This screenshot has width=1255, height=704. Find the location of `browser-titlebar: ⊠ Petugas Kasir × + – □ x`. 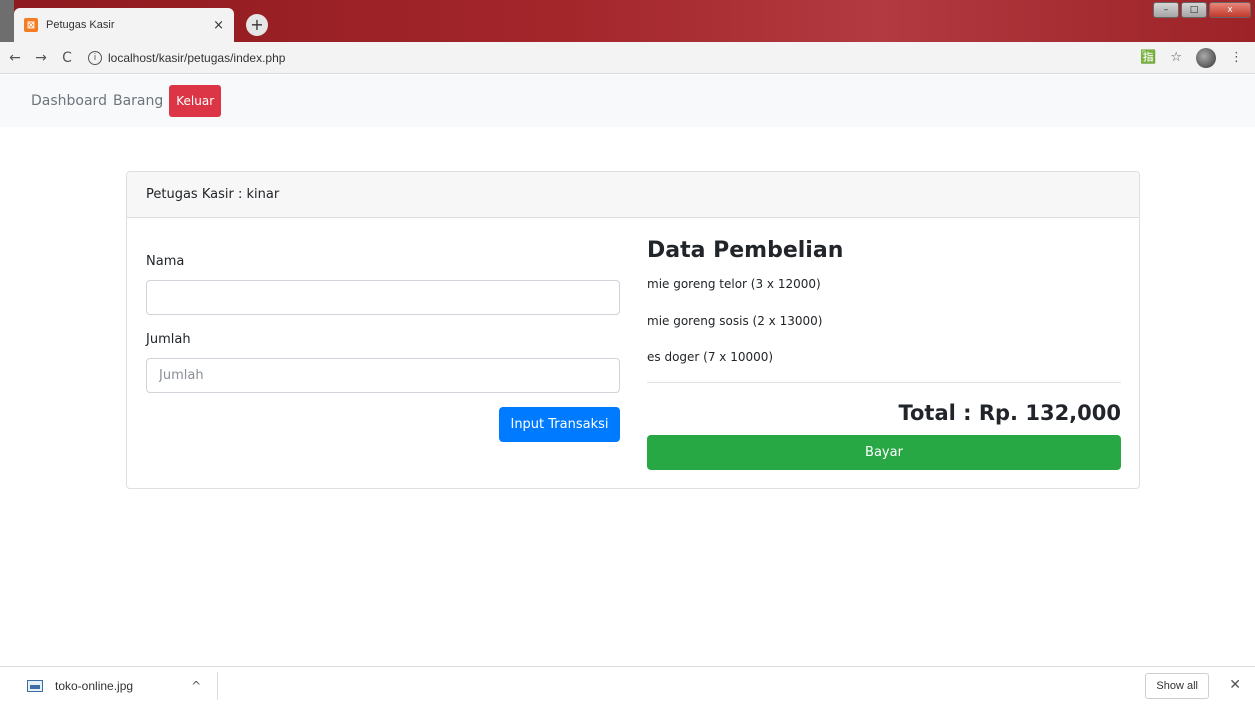

browser-titlebar: ⊠ Petugas Kasir × + – □ x is located at coordinates (627, 21).